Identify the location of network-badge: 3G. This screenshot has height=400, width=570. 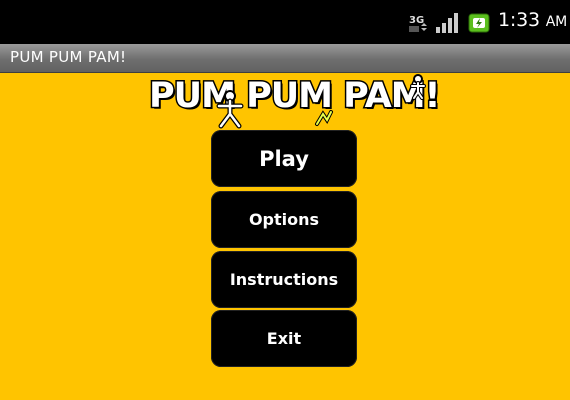
(416, 20).